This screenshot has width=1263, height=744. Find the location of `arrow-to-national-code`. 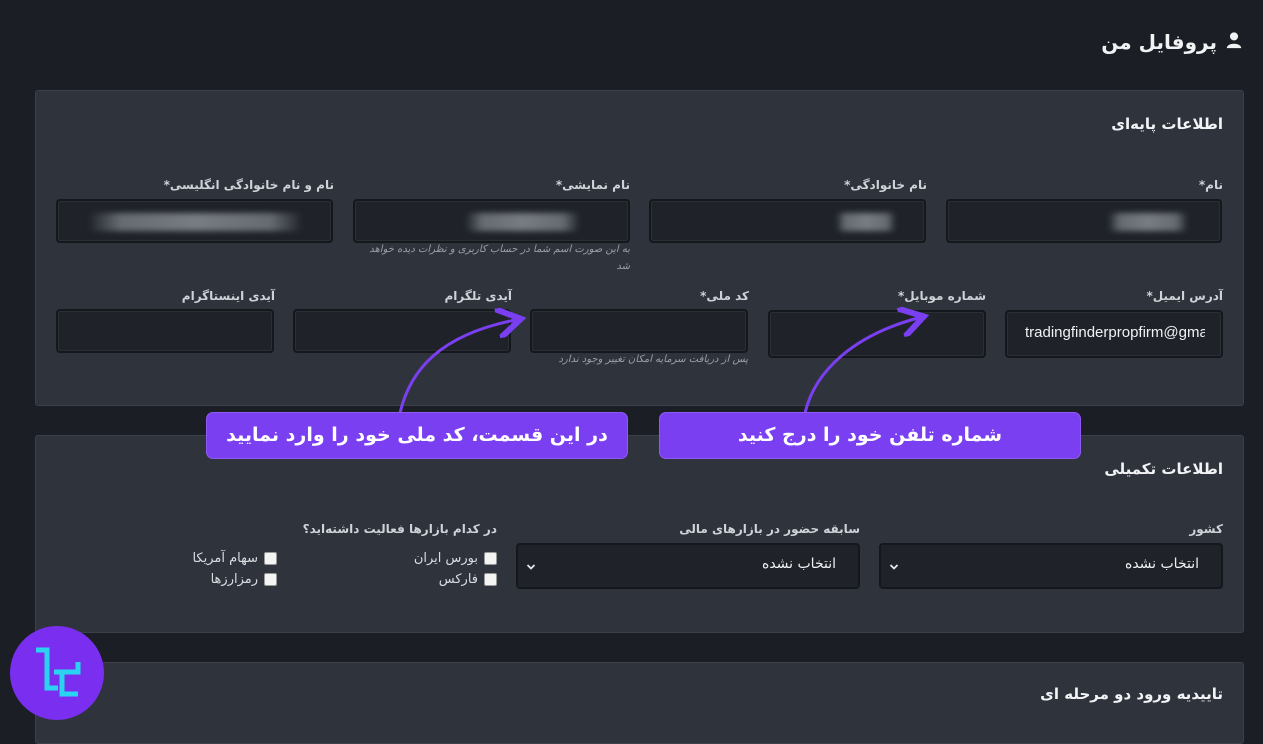

arrow-to-national-code is located at coordinates (456, 367).